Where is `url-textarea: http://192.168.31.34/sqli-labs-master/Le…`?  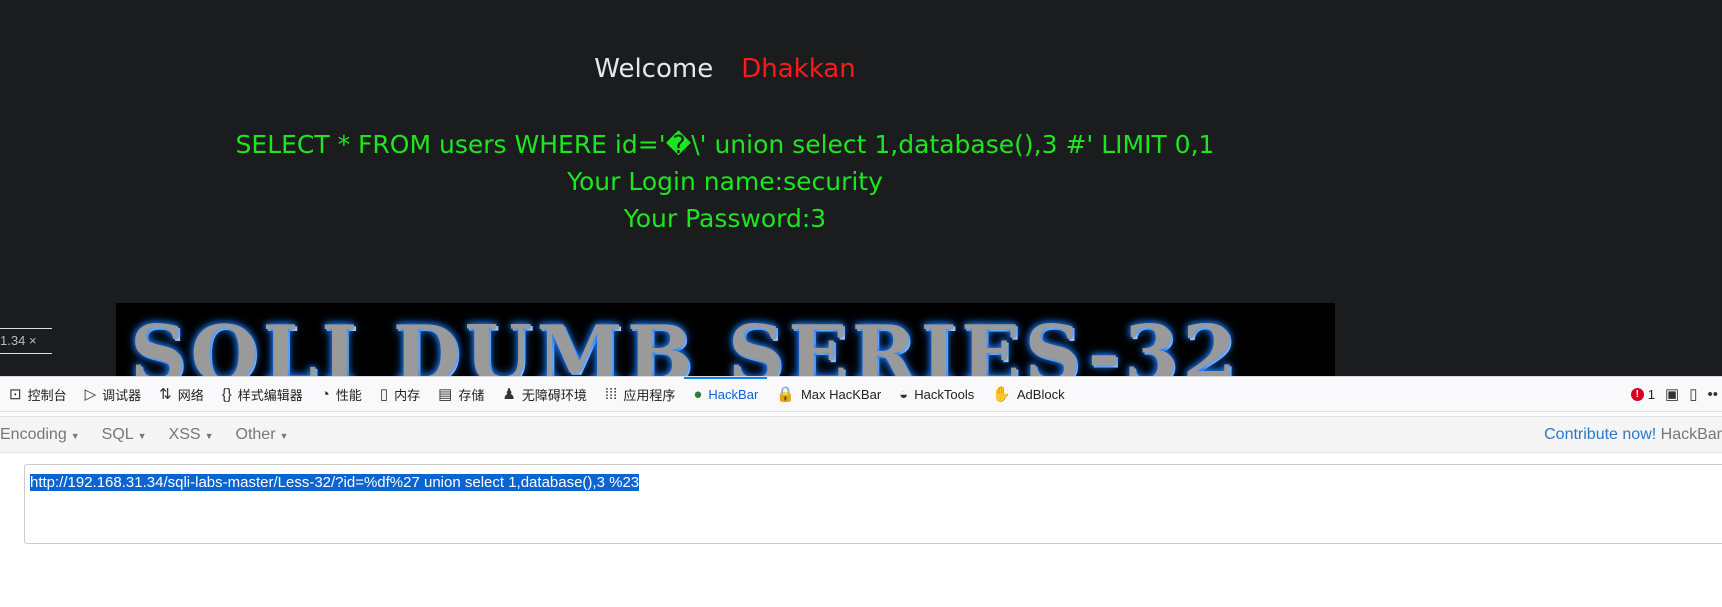
url-textarea: http://192.168.31.34/sqli-labs-master/Le… is located at coordinates (873, 504).